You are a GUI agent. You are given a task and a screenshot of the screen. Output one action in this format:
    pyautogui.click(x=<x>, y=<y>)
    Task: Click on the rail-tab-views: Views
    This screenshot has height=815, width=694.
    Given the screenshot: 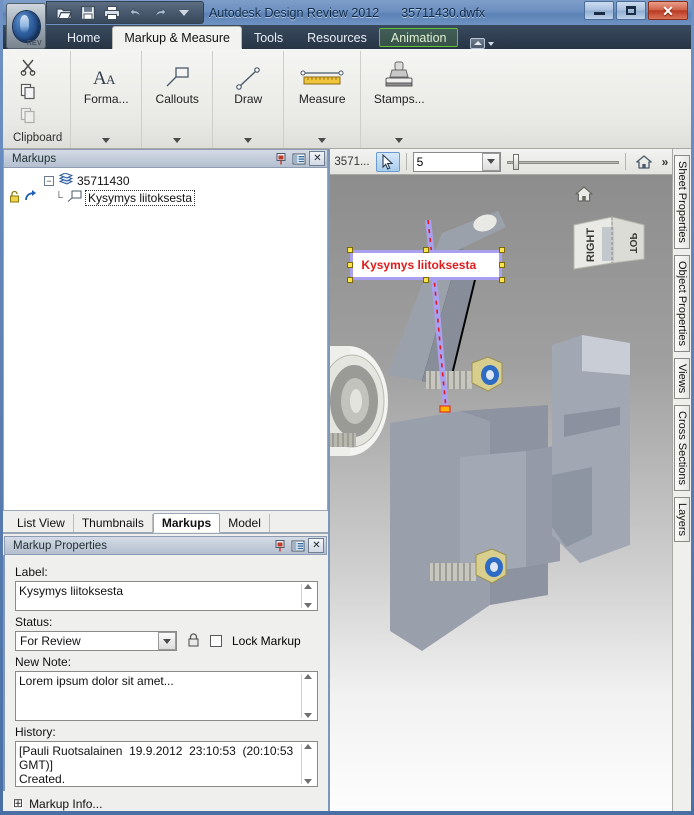 What is the action you would take?
    pyautogui.click(x=682, y=378)
    